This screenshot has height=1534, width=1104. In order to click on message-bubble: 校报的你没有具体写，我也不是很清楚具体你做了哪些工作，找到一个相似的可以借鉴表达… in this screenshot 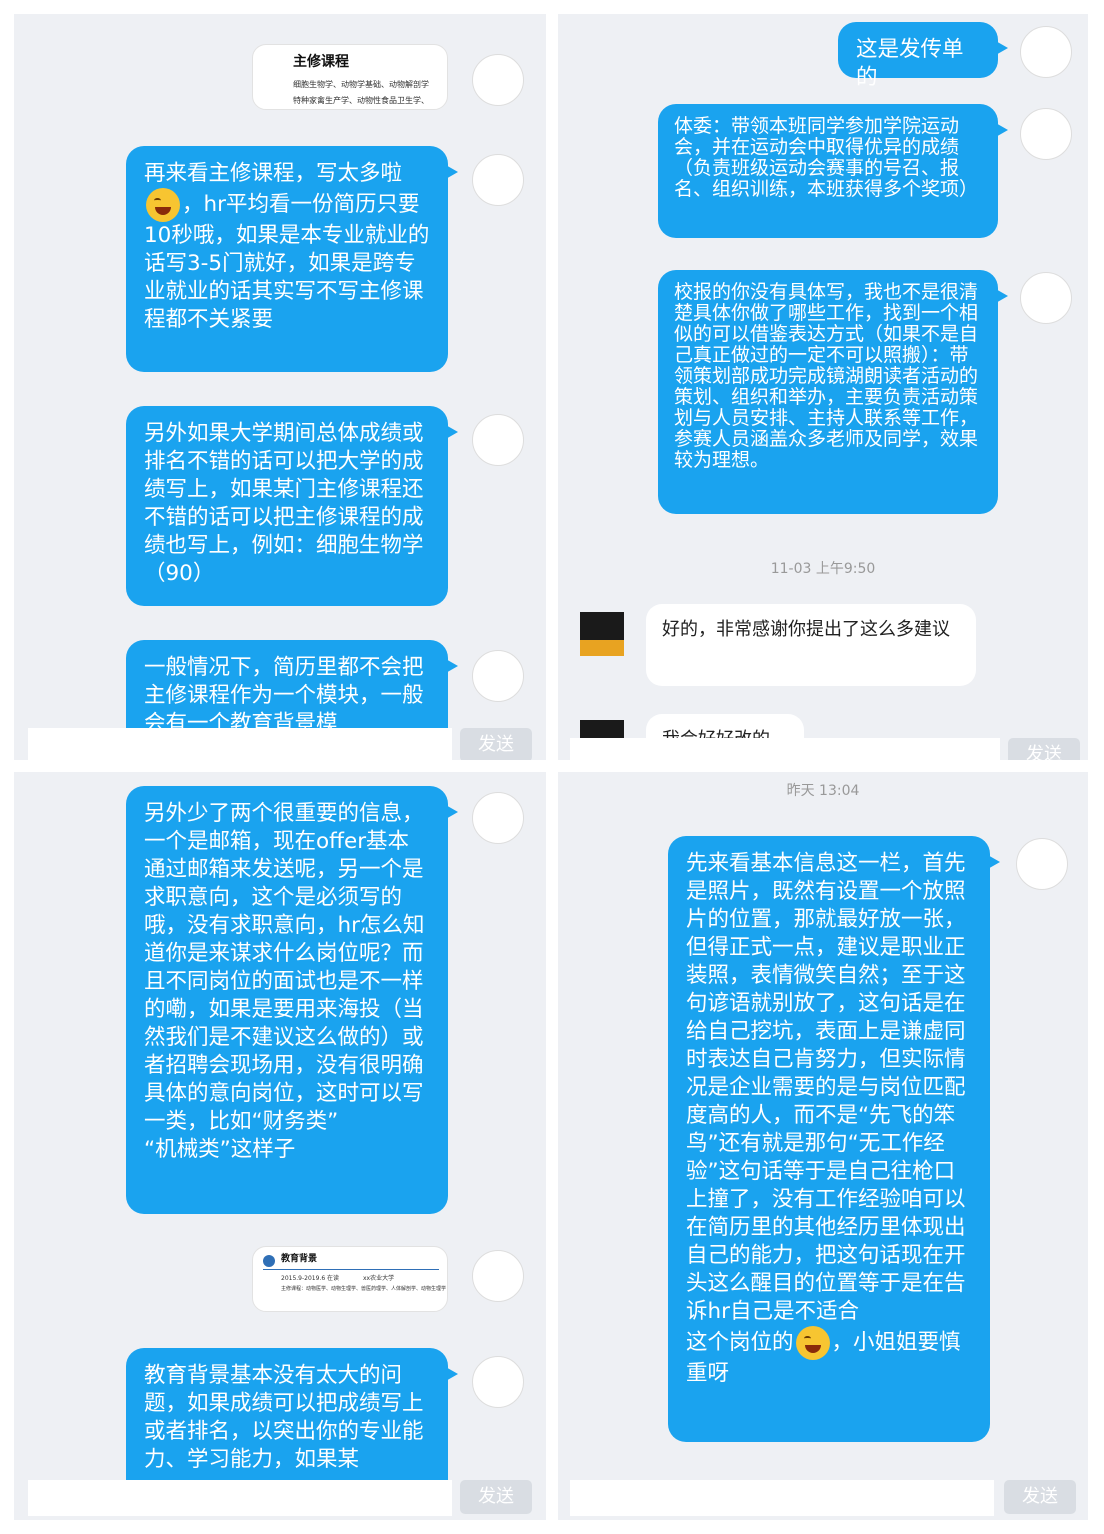, I will do `click(833, 392)`.